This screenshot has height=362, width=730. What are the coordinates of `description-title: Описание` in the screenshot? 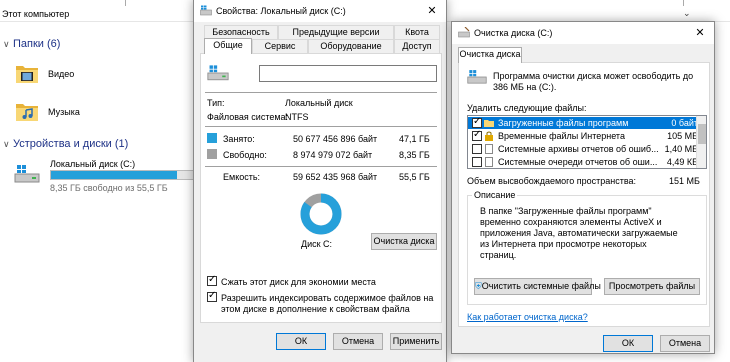 It's located at (495, 195).